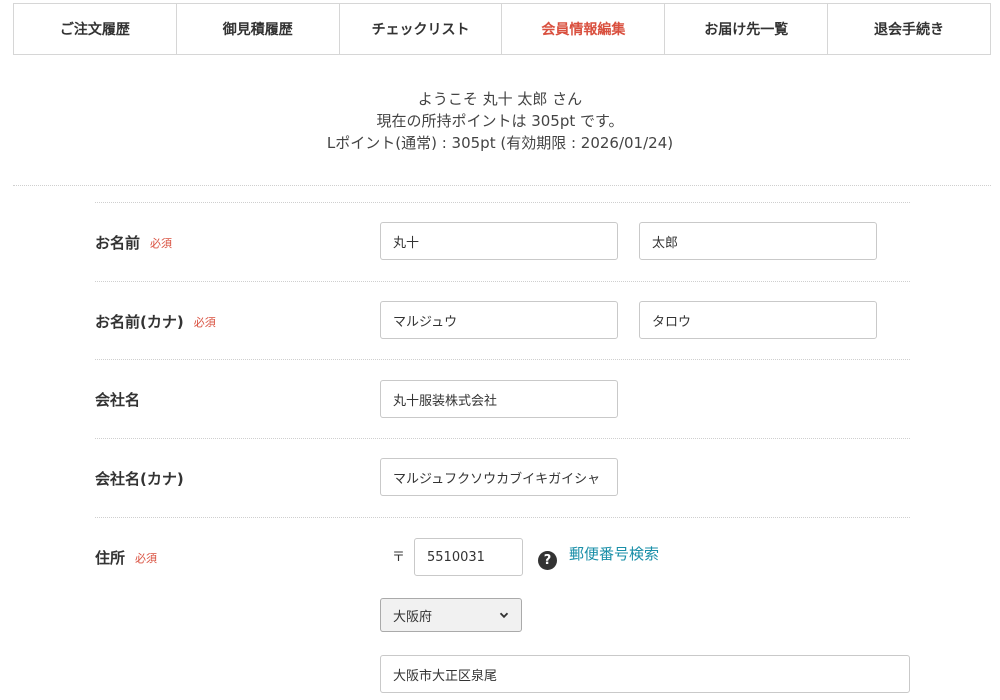 The width and height of the screenshot is (1000, 700). Describe the element at coordinates (155, 322) in the screenshot. I see `name-kana-label: お名前(カナ) 必須` at that location.